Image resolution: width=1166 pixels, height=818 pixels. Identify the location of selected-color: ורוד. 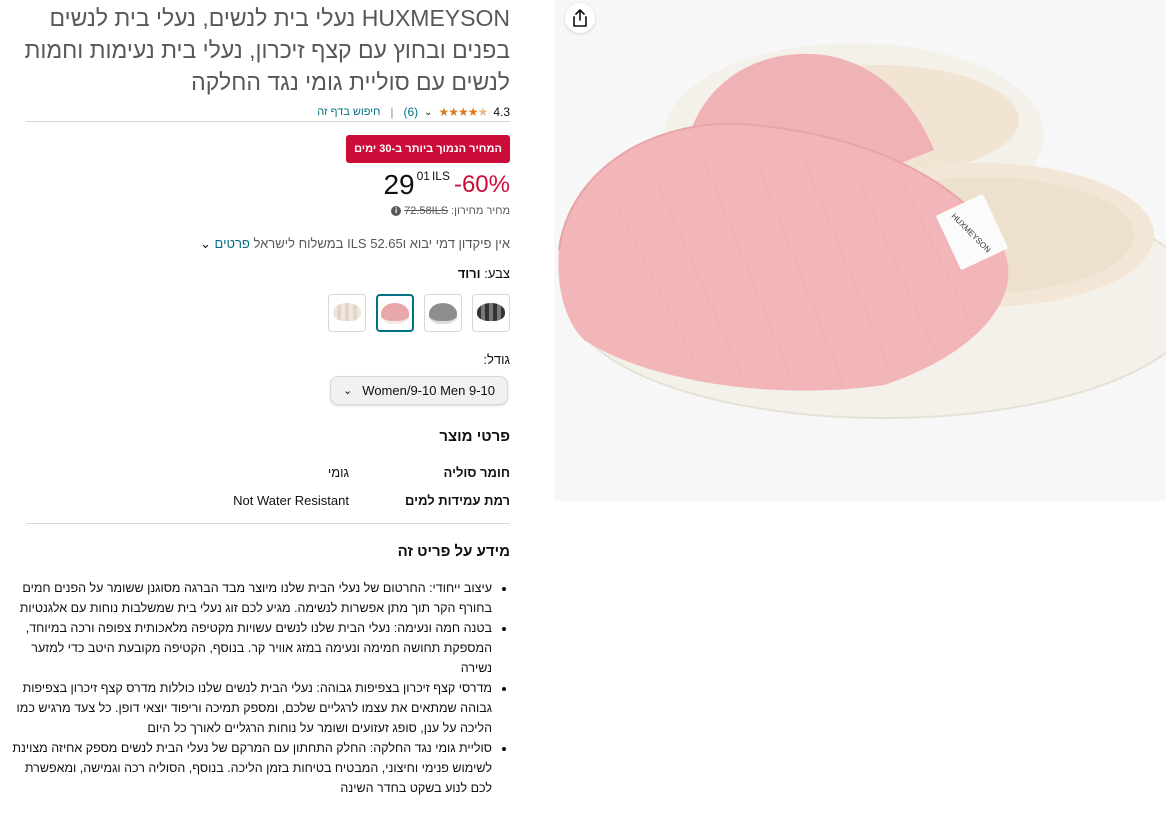
(469, 273).